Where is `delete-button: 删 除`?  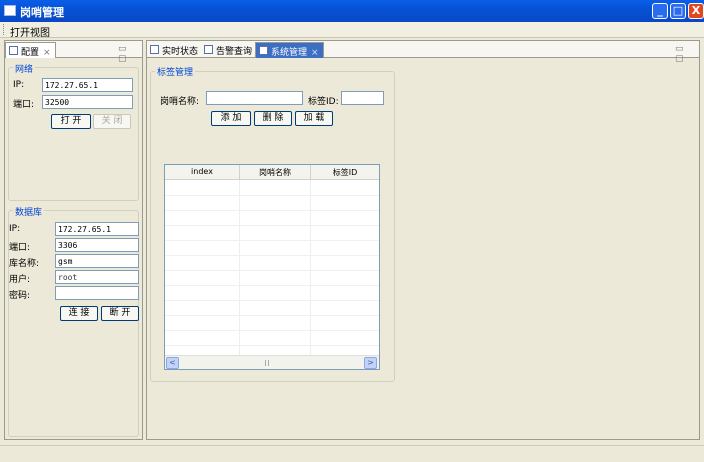 delete-button: 删 除 is located at coordinates (273, 118).